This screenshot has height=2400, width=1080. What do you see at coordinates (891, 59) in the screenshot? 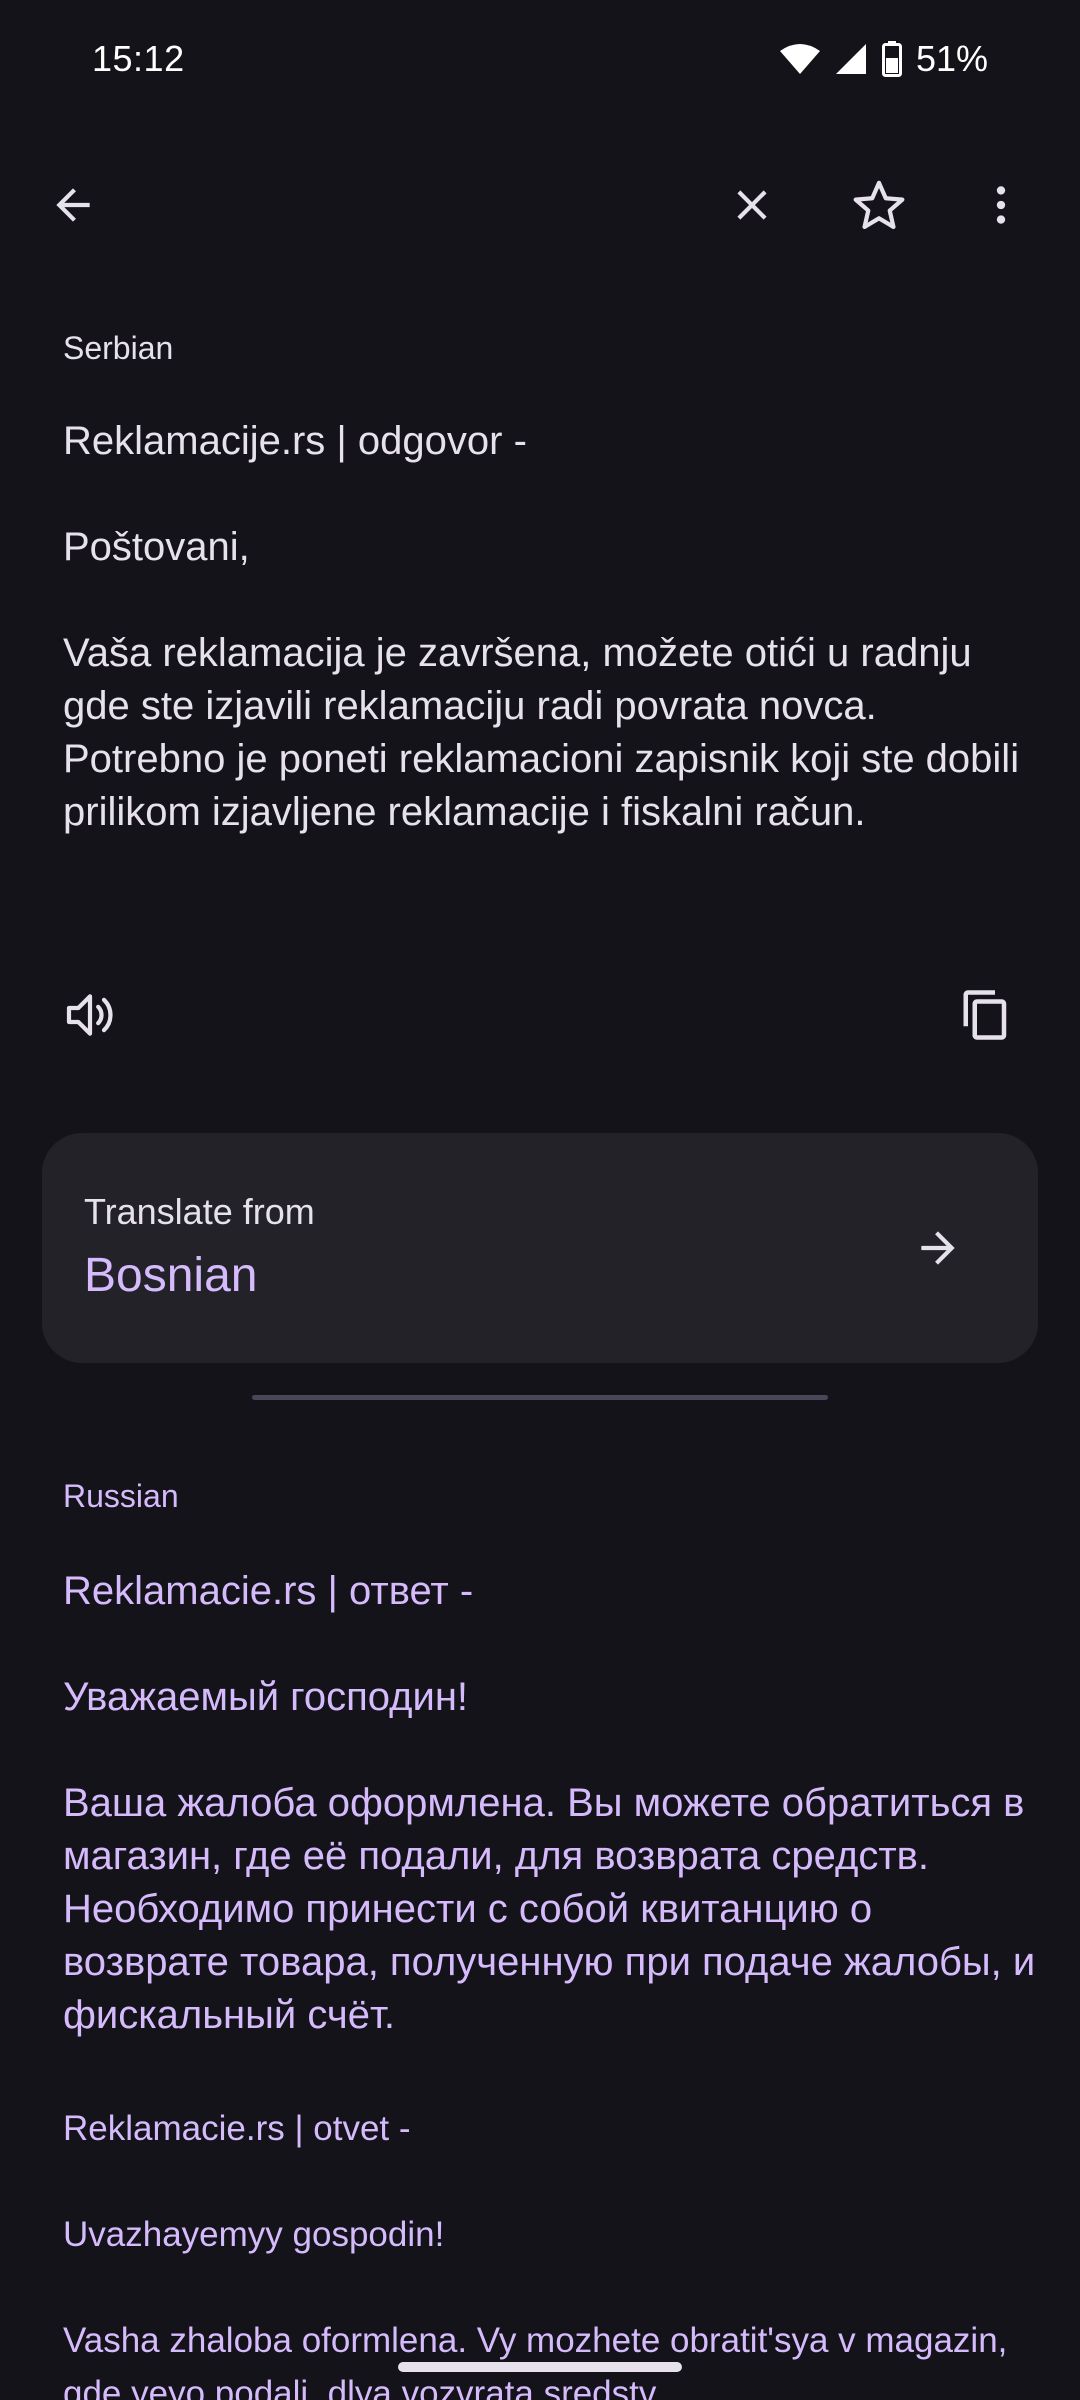
I see `battery-icon` at bounding box center [891, 59].